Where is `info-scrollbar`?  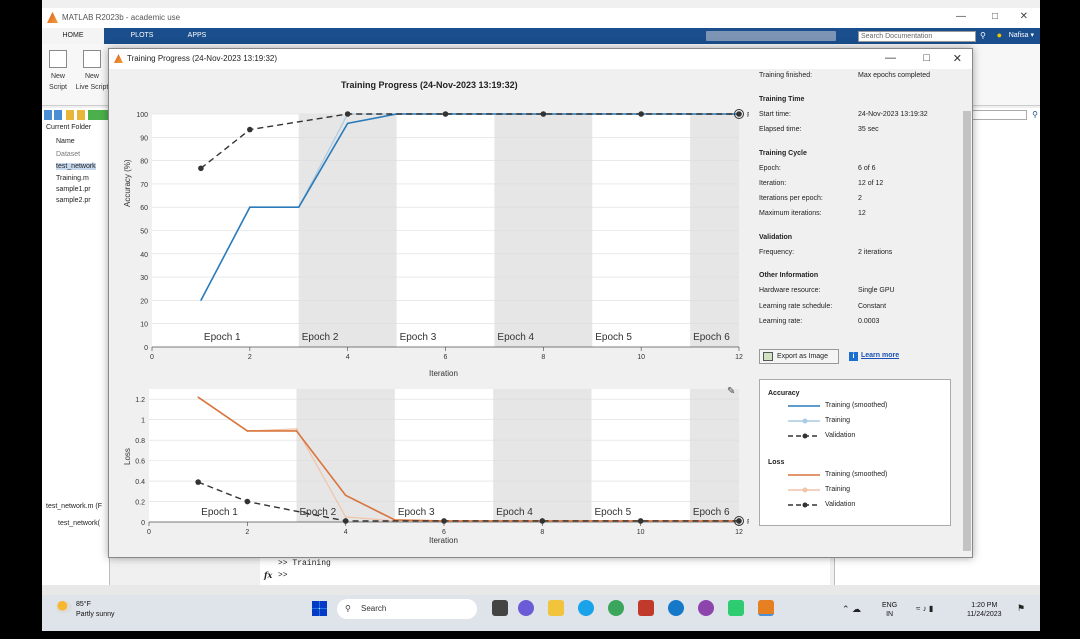
info-scrollbar is located at coordinates (967, 313).